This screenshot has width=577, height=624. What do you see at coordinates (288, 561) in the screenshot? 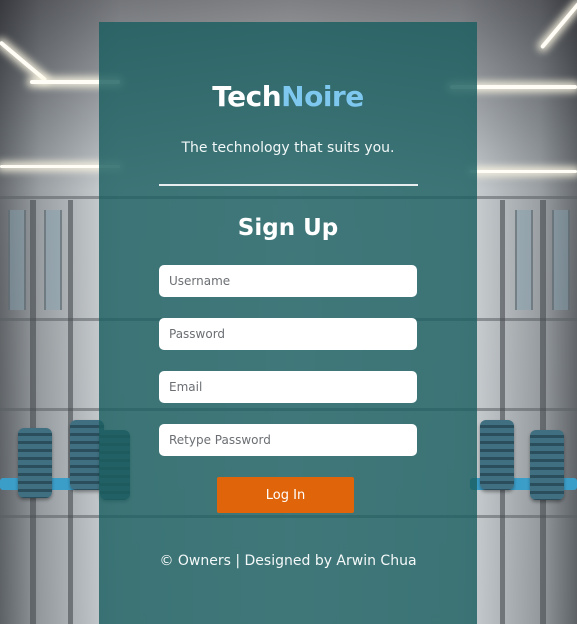
I see `footer-credits: © Owners | Designed by Arwin Chua` at bounding box center [288, 561].